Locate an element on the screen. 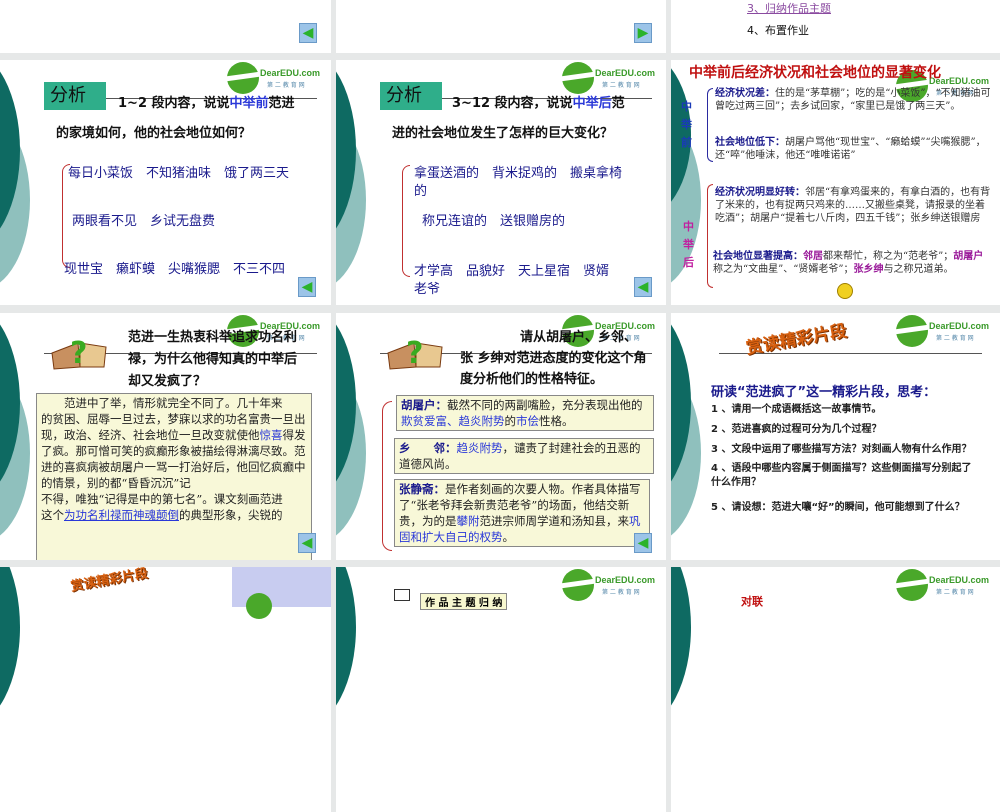 The height and width of the screenshot is (812, 1000). answer-line: 称兄连谊的 送银赠房的 is located at coordinates (494, 221).